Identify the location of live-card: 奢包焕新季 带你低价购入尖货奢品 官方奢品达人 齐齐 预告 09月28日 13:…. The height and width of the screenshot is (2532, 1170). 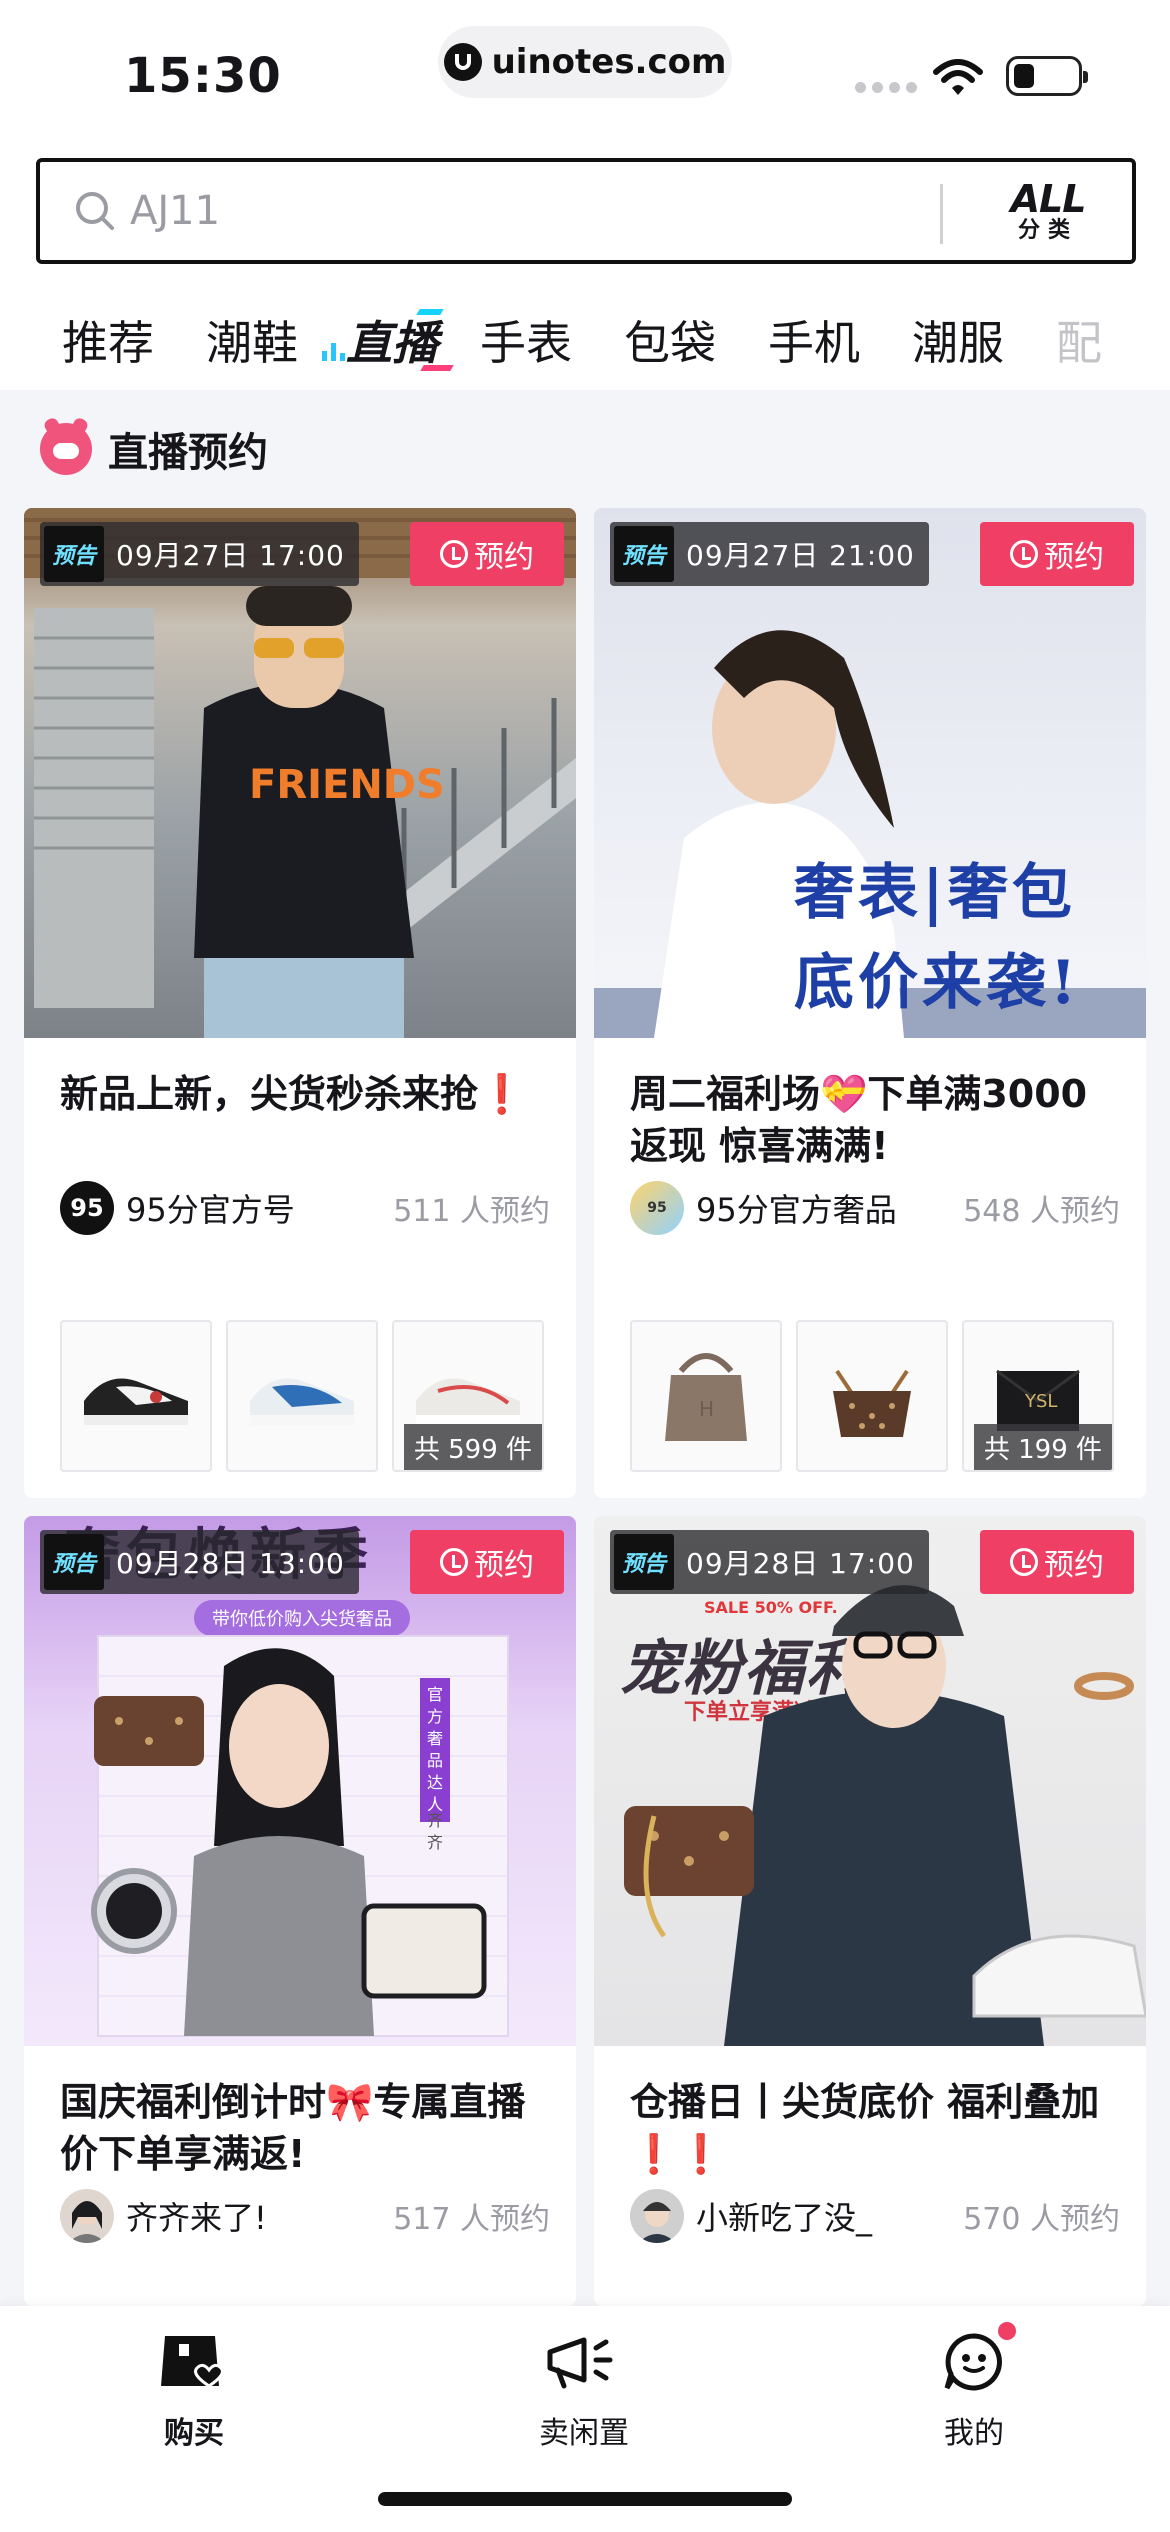
(300, 1911).